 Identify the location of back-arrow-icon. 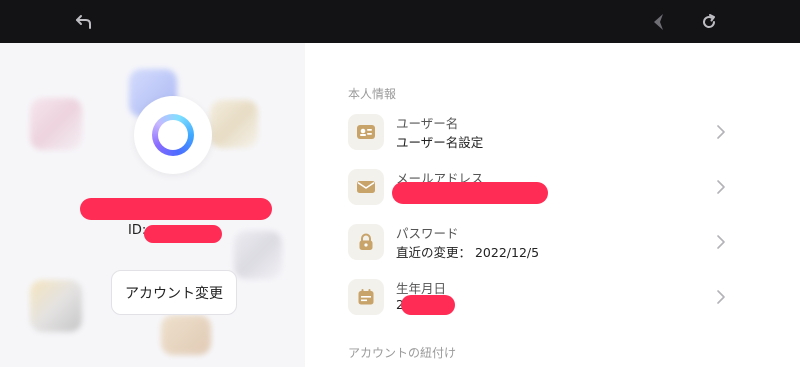
(83, 22).